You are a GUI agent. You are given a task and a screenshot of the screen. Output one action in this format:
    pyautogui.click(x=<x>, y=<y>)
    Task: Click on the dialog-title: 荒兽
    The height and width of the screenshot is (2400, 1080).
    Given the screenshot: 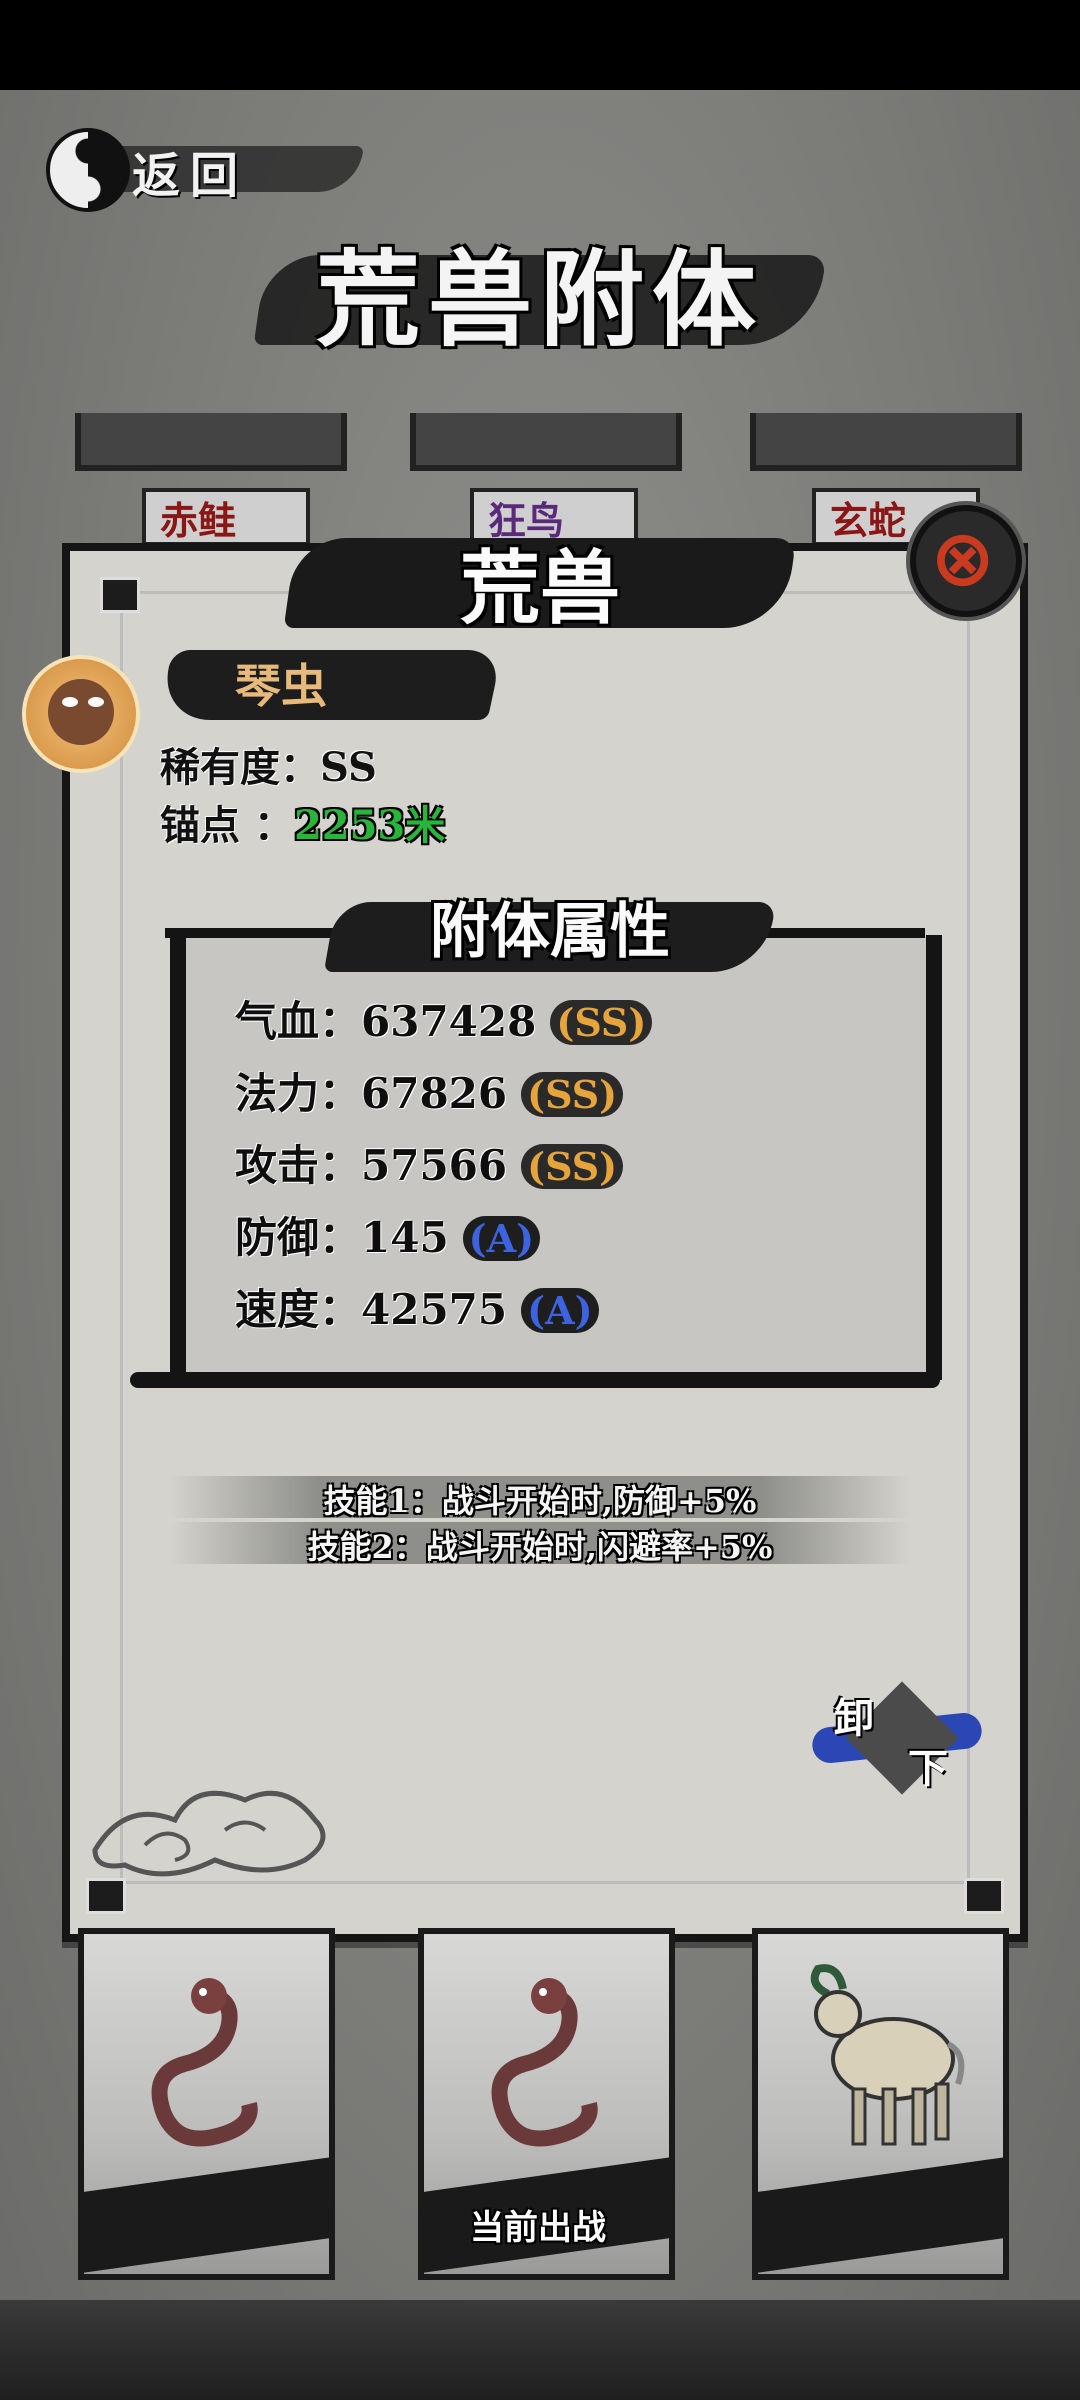 What is the action you would take?
    pyautogui.click(x=540, y=588)
    